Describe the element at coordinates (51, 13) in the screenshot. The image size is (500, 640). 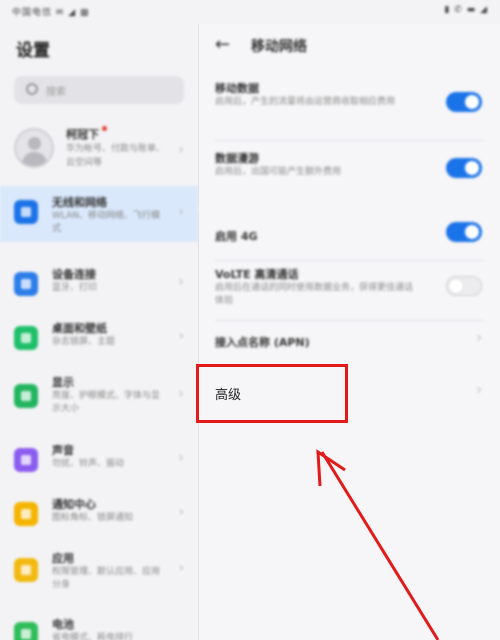
I see `status-bar-left: 中国电信 ✉ ◢ ▦` at that location.